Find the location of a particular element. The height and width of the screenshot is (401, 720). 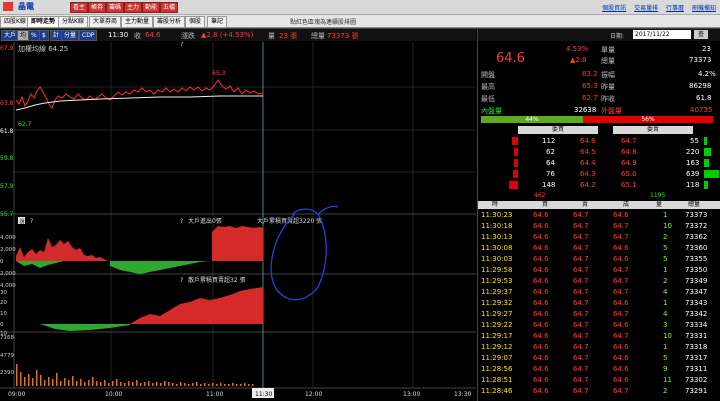

tick-time: 11:30:13 is located at coordinates (497, 237).